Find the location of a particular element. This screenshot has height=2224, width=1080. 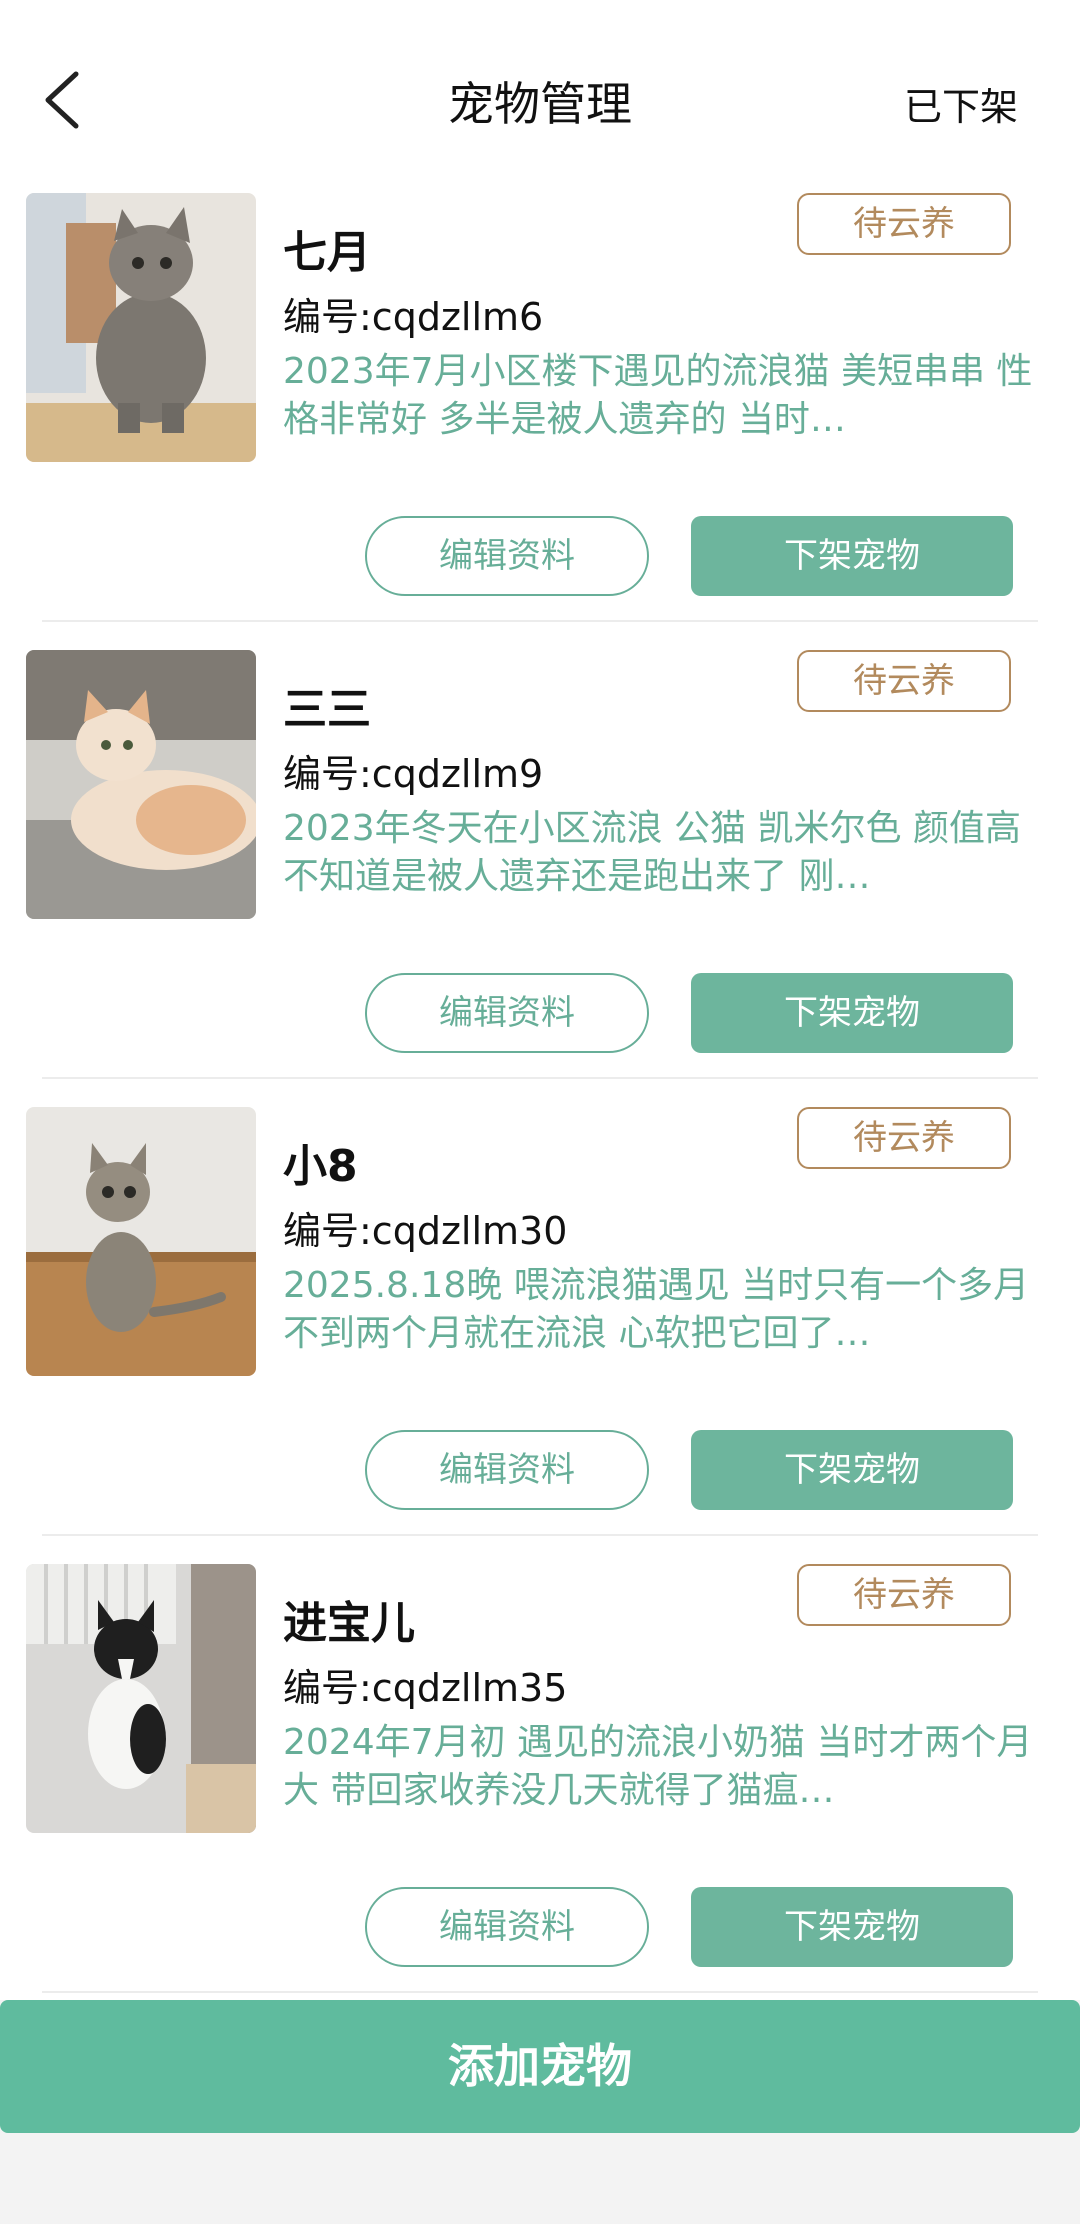

pet-name: 进宝儿 is located at coordinates (349, 1623).